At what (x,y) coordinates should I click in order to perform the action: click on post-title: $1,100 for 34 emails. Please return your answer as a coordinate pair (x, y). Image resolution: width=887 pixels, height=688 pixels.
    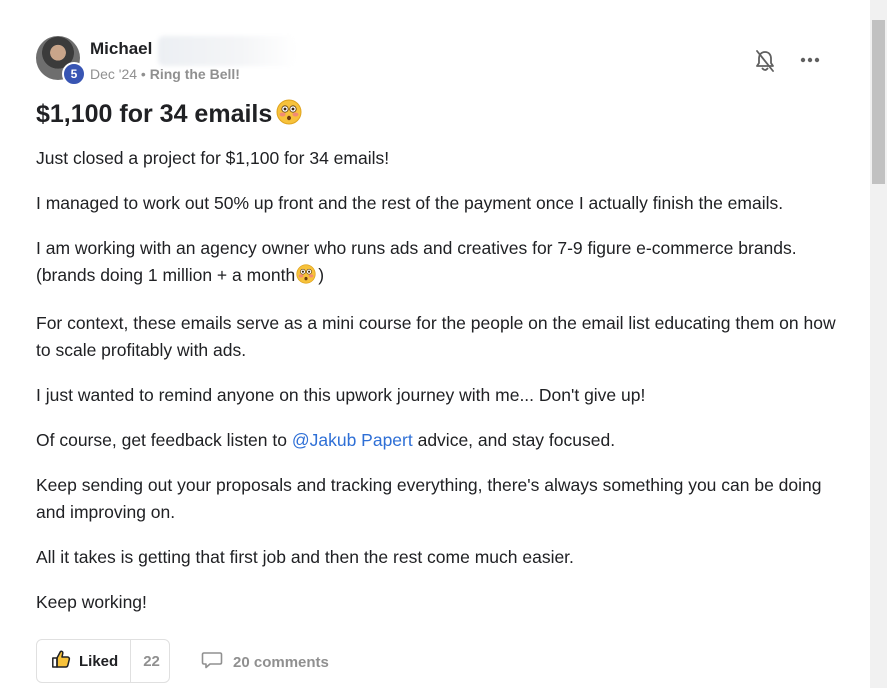
    Looking at the image, I should click on (169, 115).